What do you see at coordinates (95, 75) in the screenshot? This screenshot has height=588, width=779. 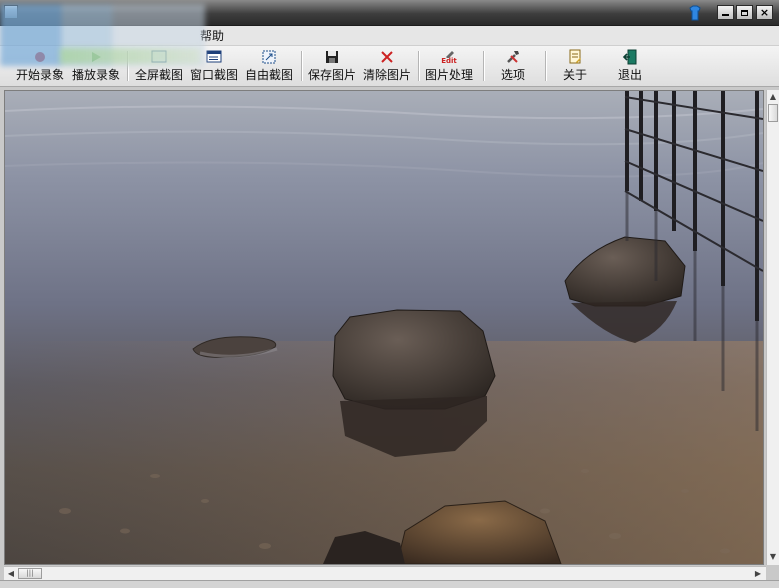 I see `toolbar-label: 播放录象` at bounding box center [95, 75].